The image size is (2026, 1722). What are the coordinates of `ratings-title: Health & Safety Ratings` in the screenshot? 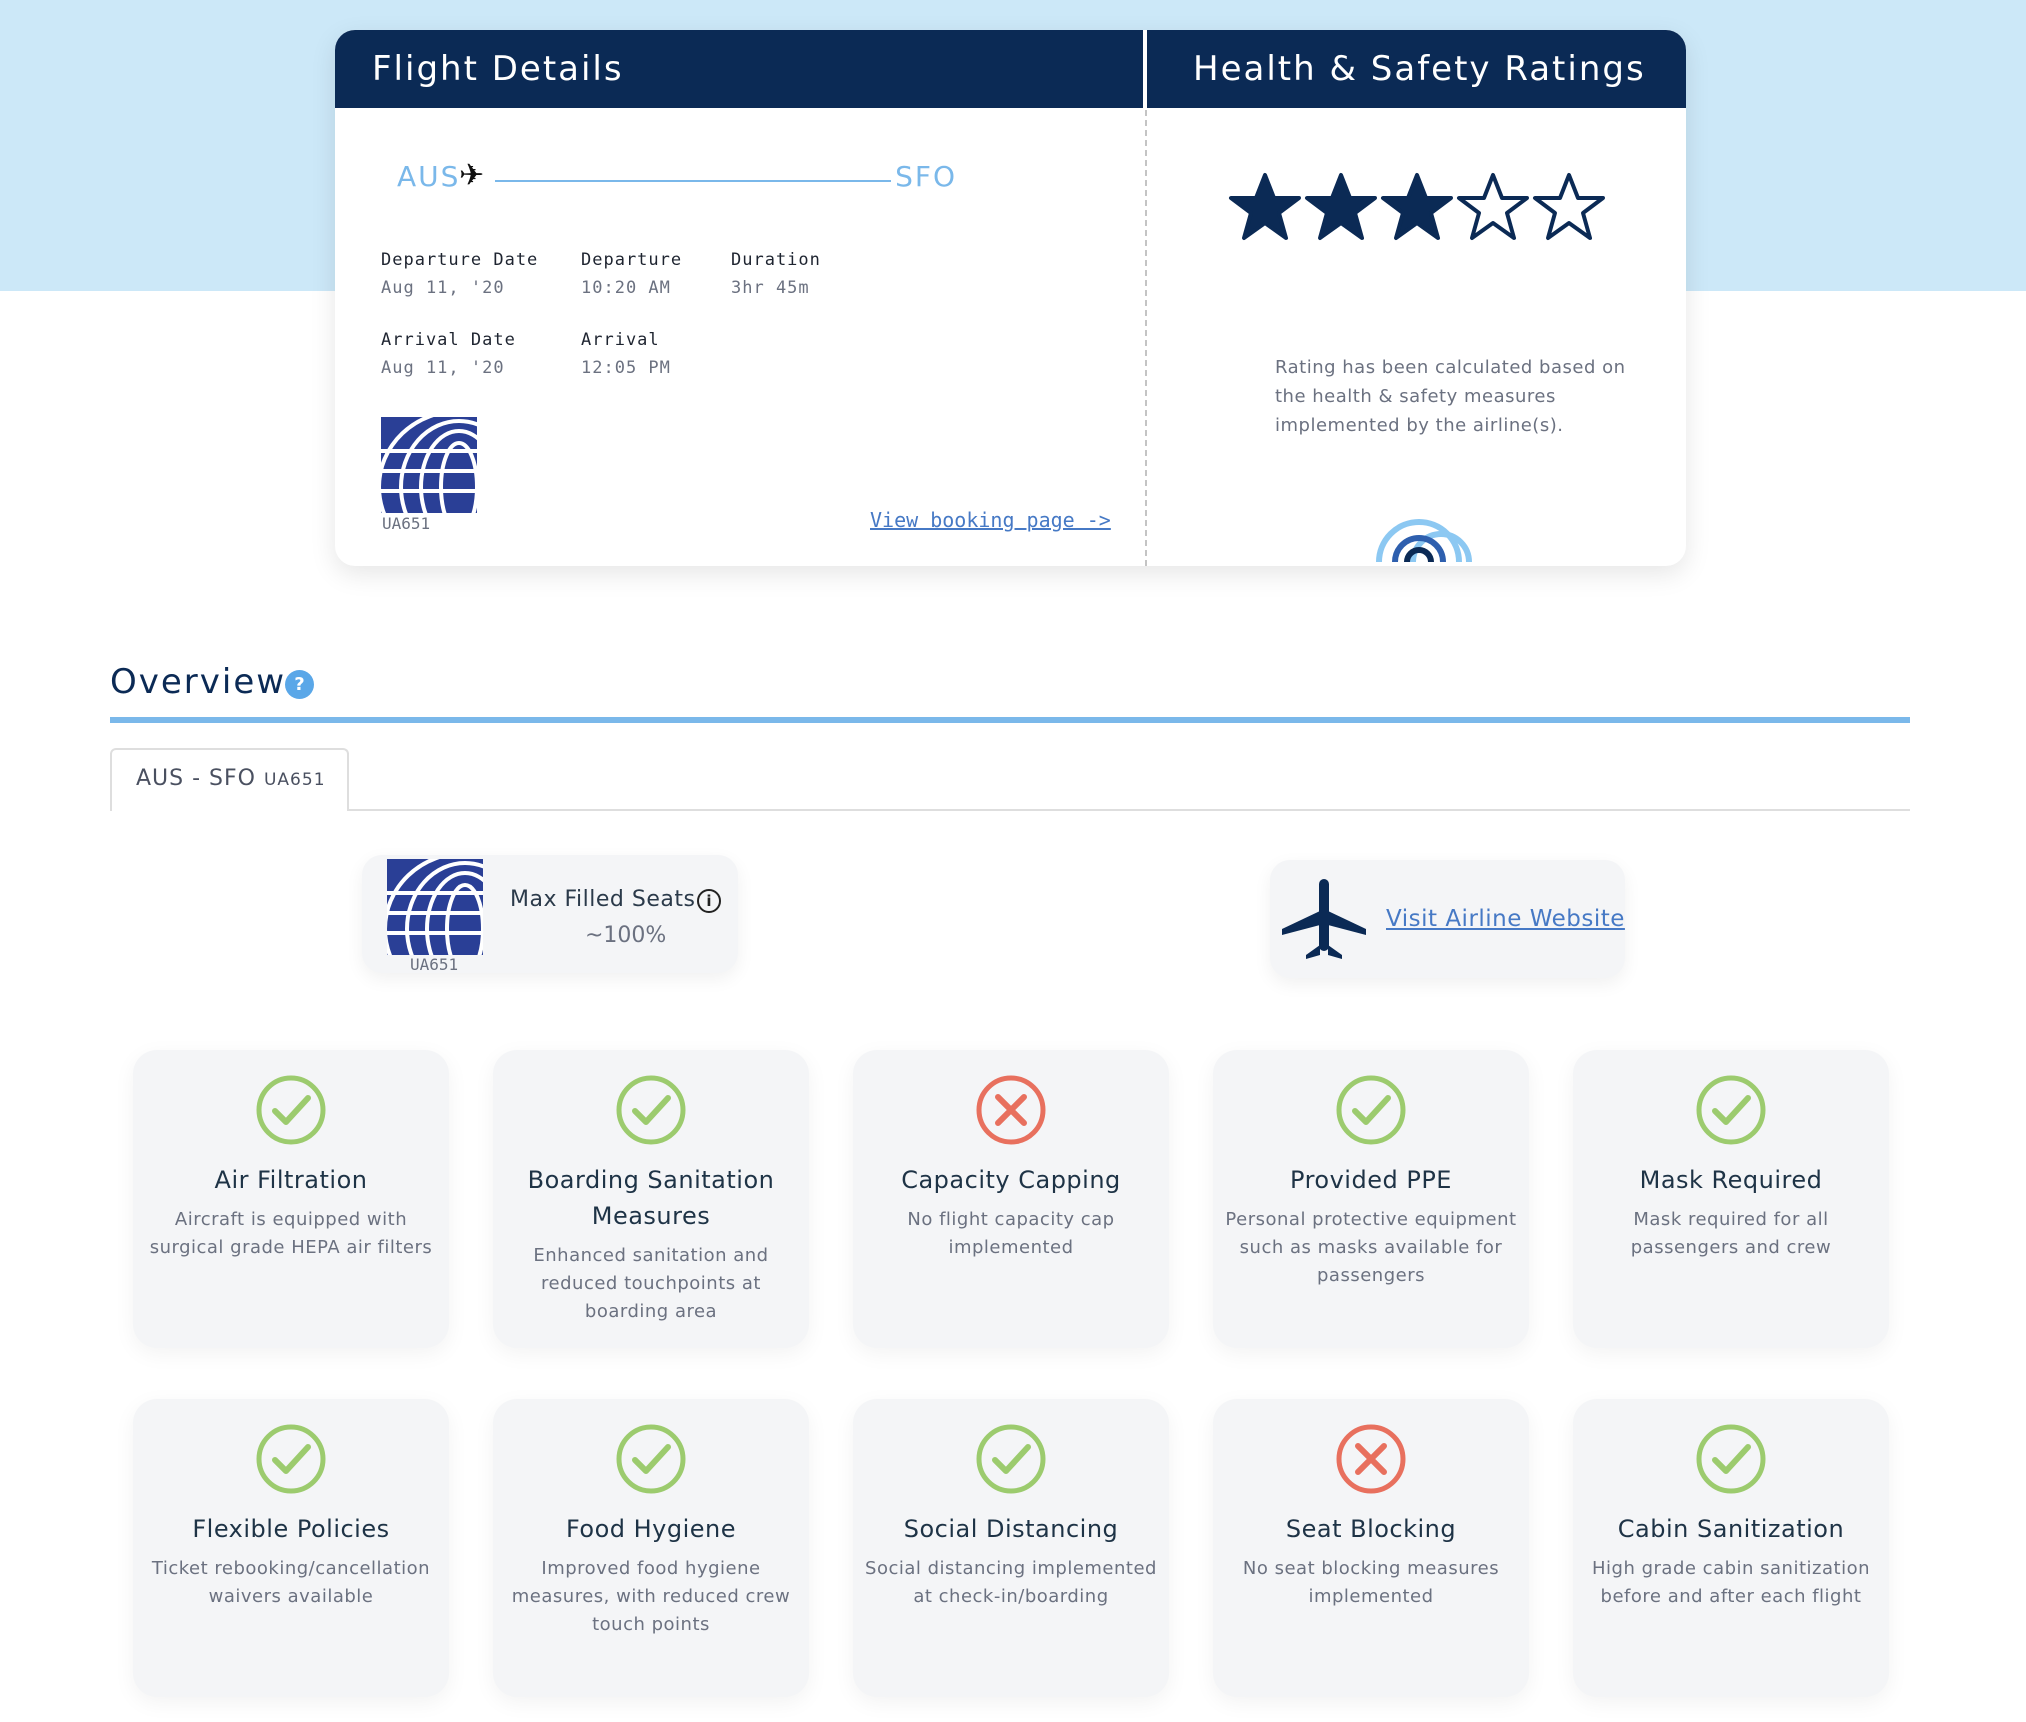 It's located at (1416, 69).